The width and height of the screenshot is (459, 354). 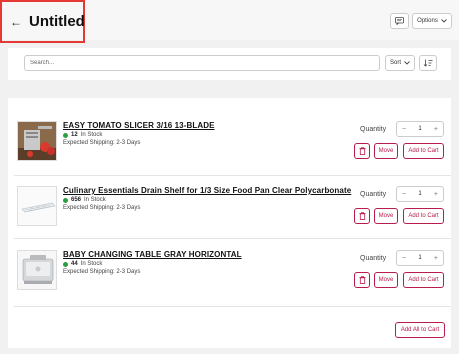 I want to click on header-bar: ← Untitled Options, so click(x=229, y=21).